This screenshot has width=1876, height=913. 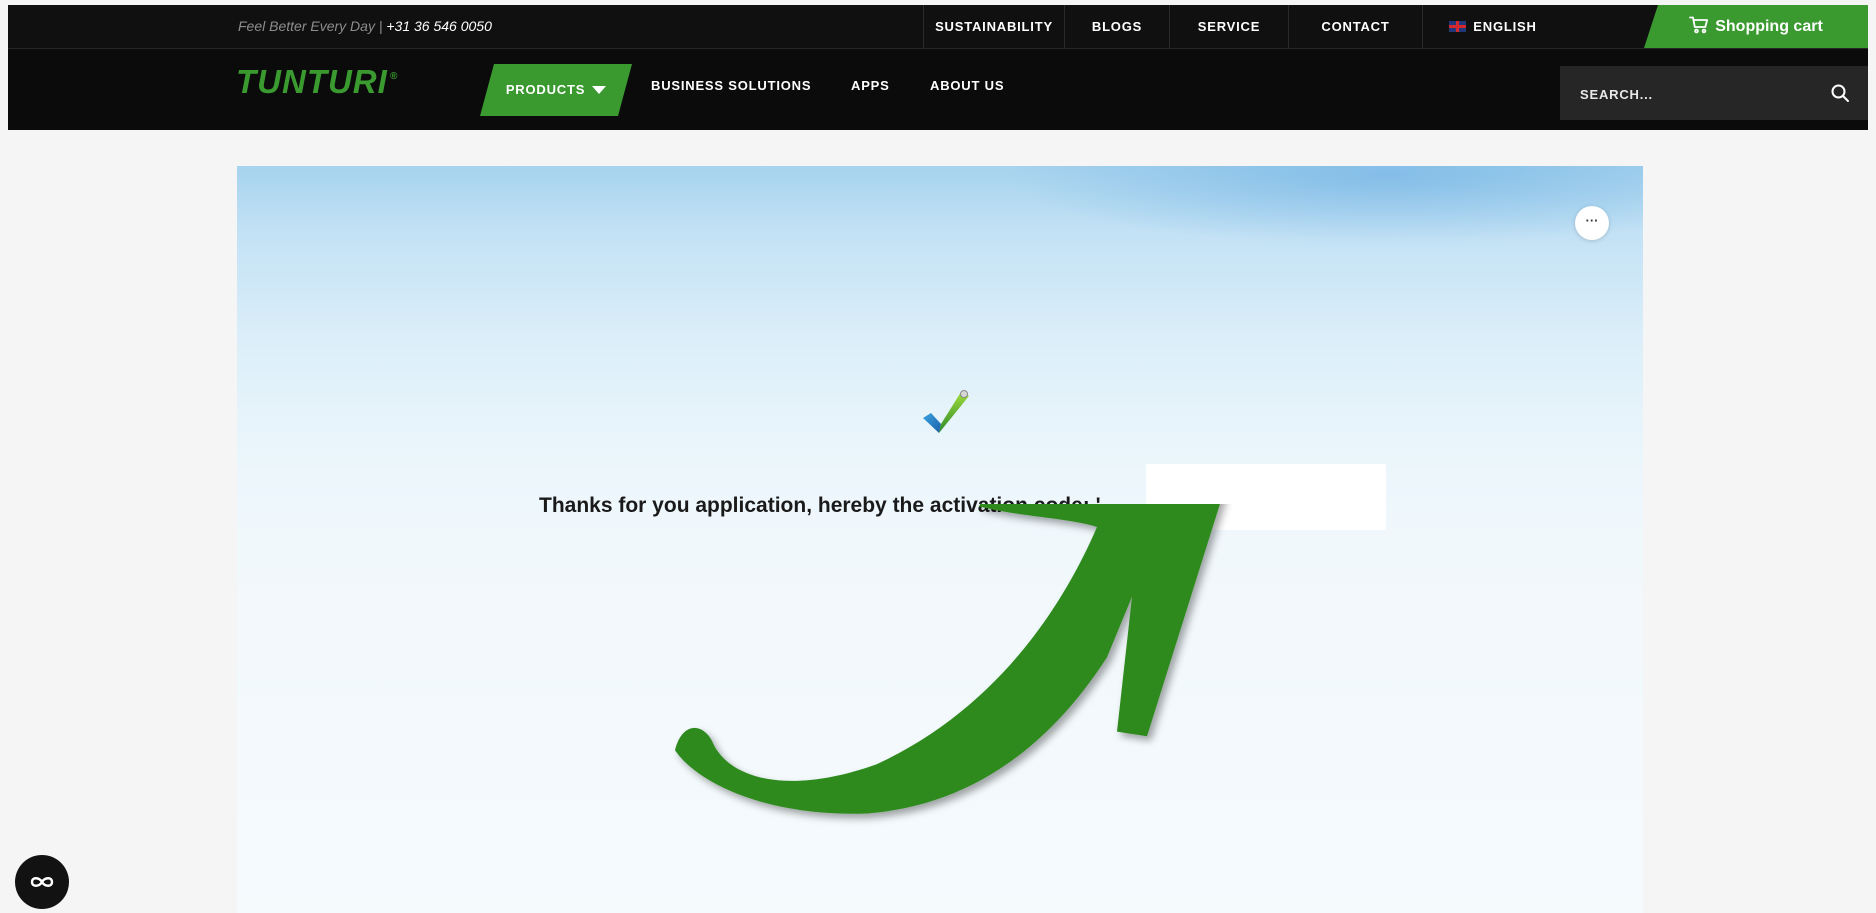 I want to click on registered-mark: ®, so click(x=394, y=76).